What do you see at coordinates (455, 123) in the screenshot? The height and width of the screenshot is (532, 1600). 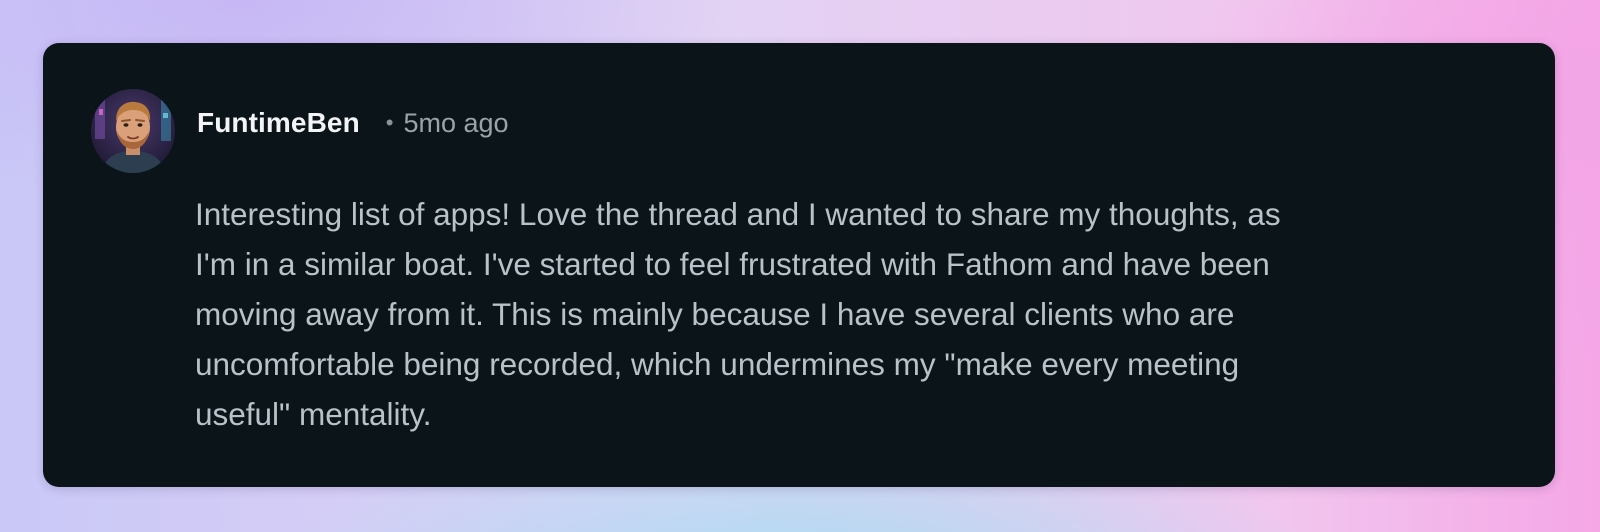 I see `timestamp: 5mo ago` at bounding box center [455, 123].